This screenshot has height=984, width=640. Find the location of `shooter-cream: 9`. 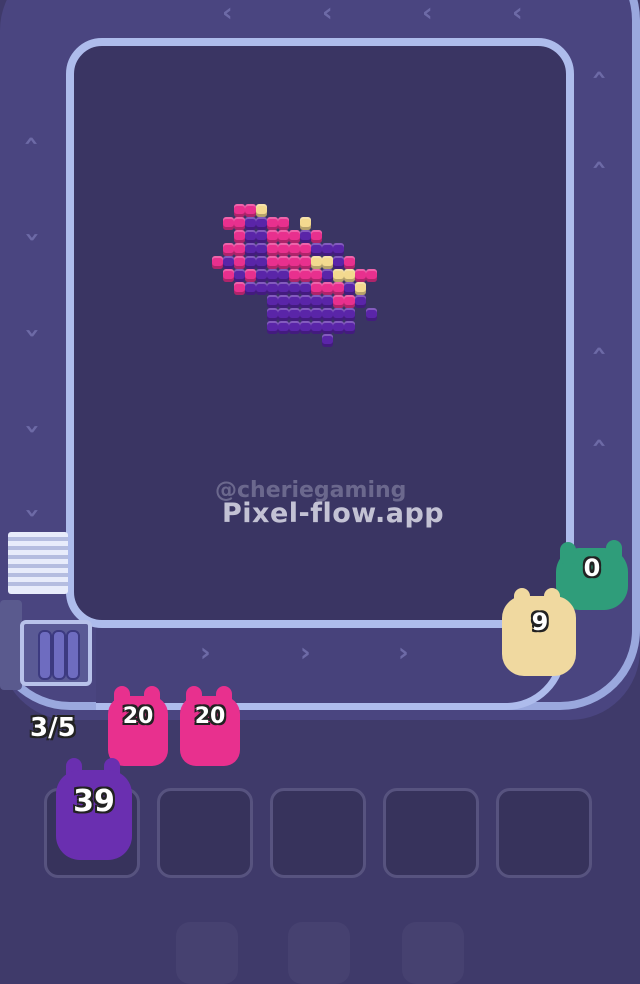

shooter-cream: 9 is located at coordinates (540, 633).